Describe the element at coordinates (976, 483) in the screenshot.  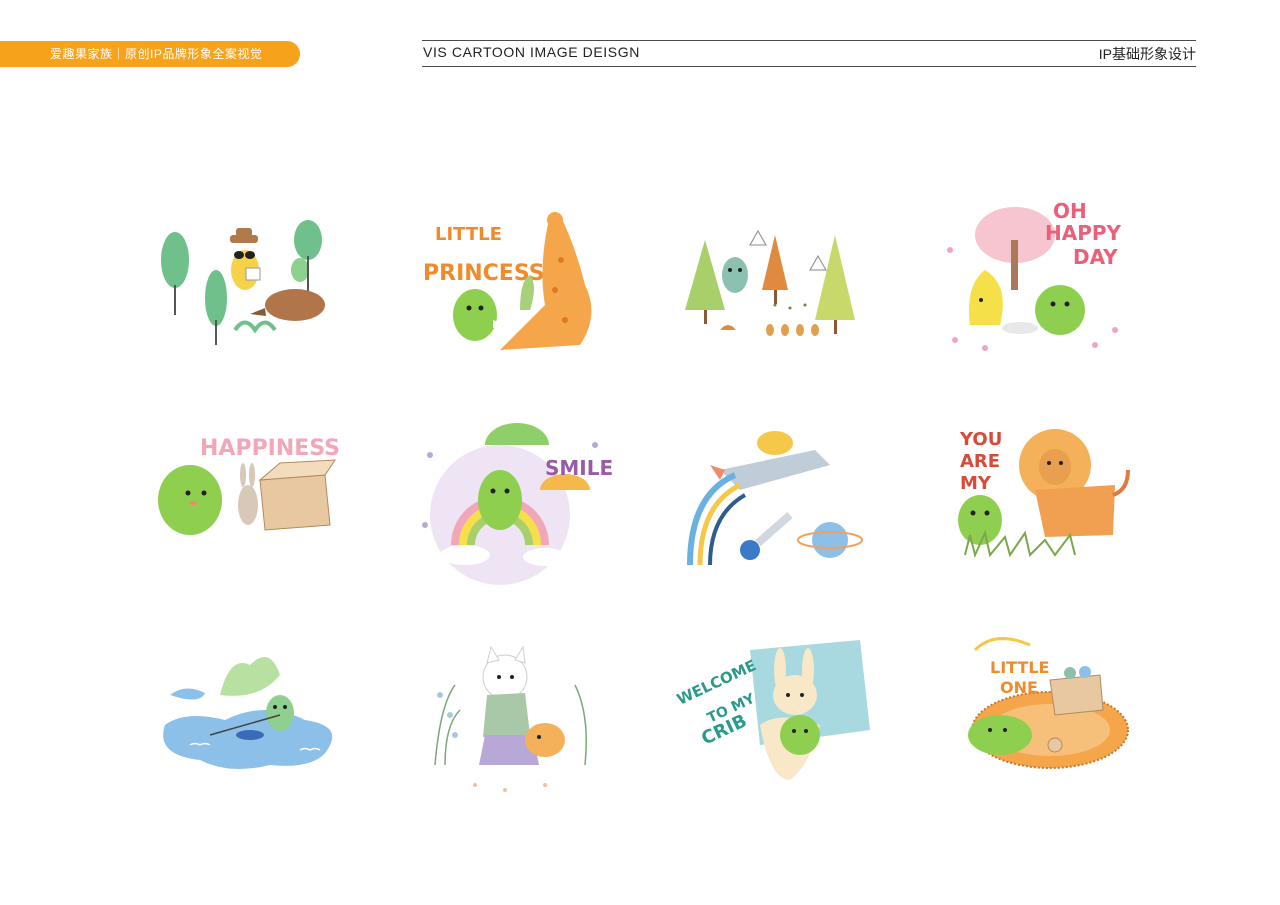
I see `sticker-word: MY` at that location.